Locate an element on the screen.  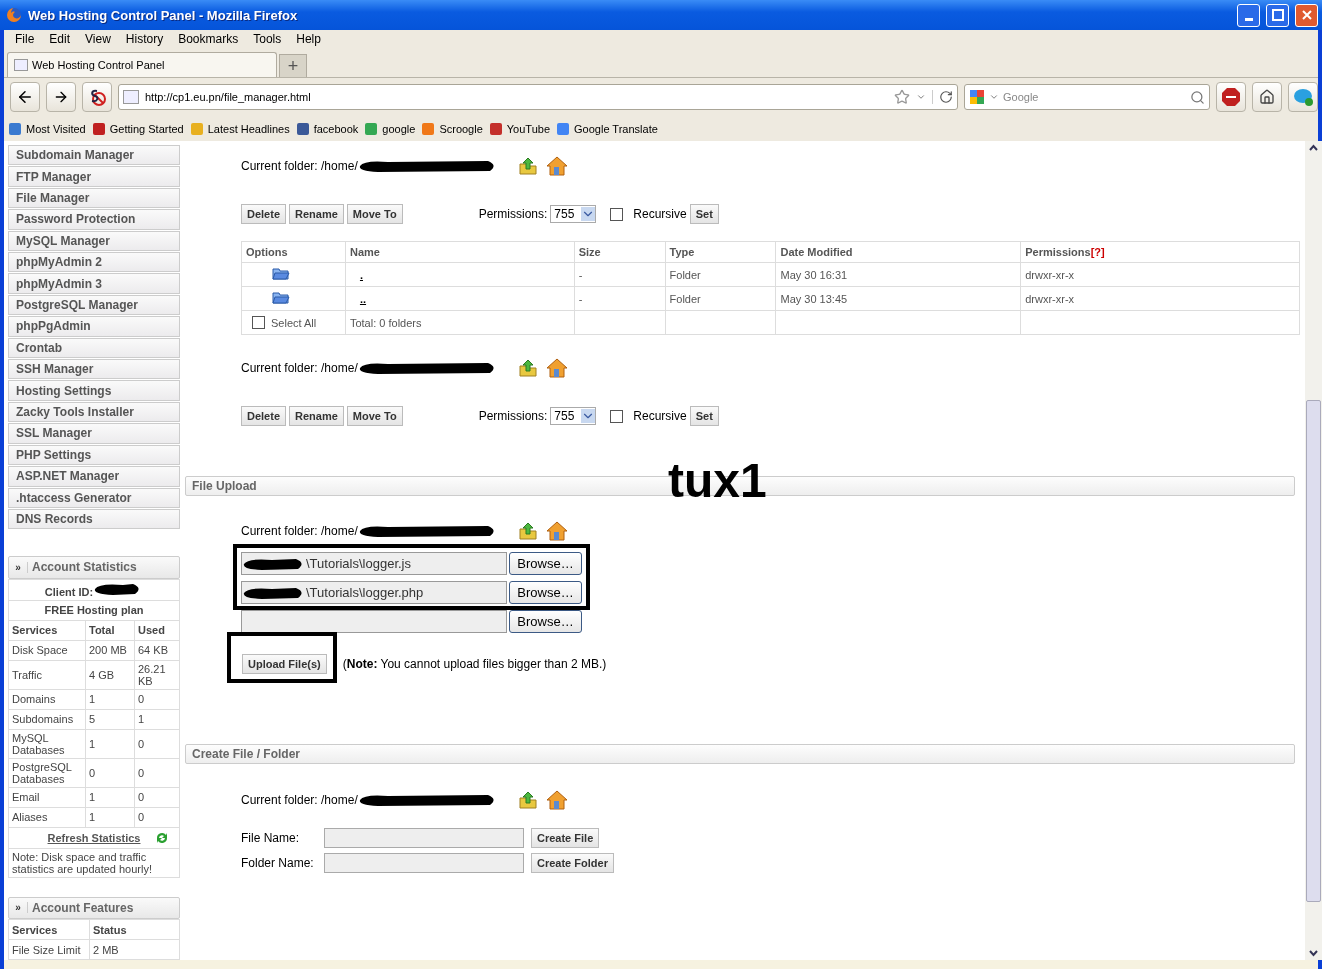
sidebar-item: phpMyAdmin 3 is located at coordinates (94, 283).